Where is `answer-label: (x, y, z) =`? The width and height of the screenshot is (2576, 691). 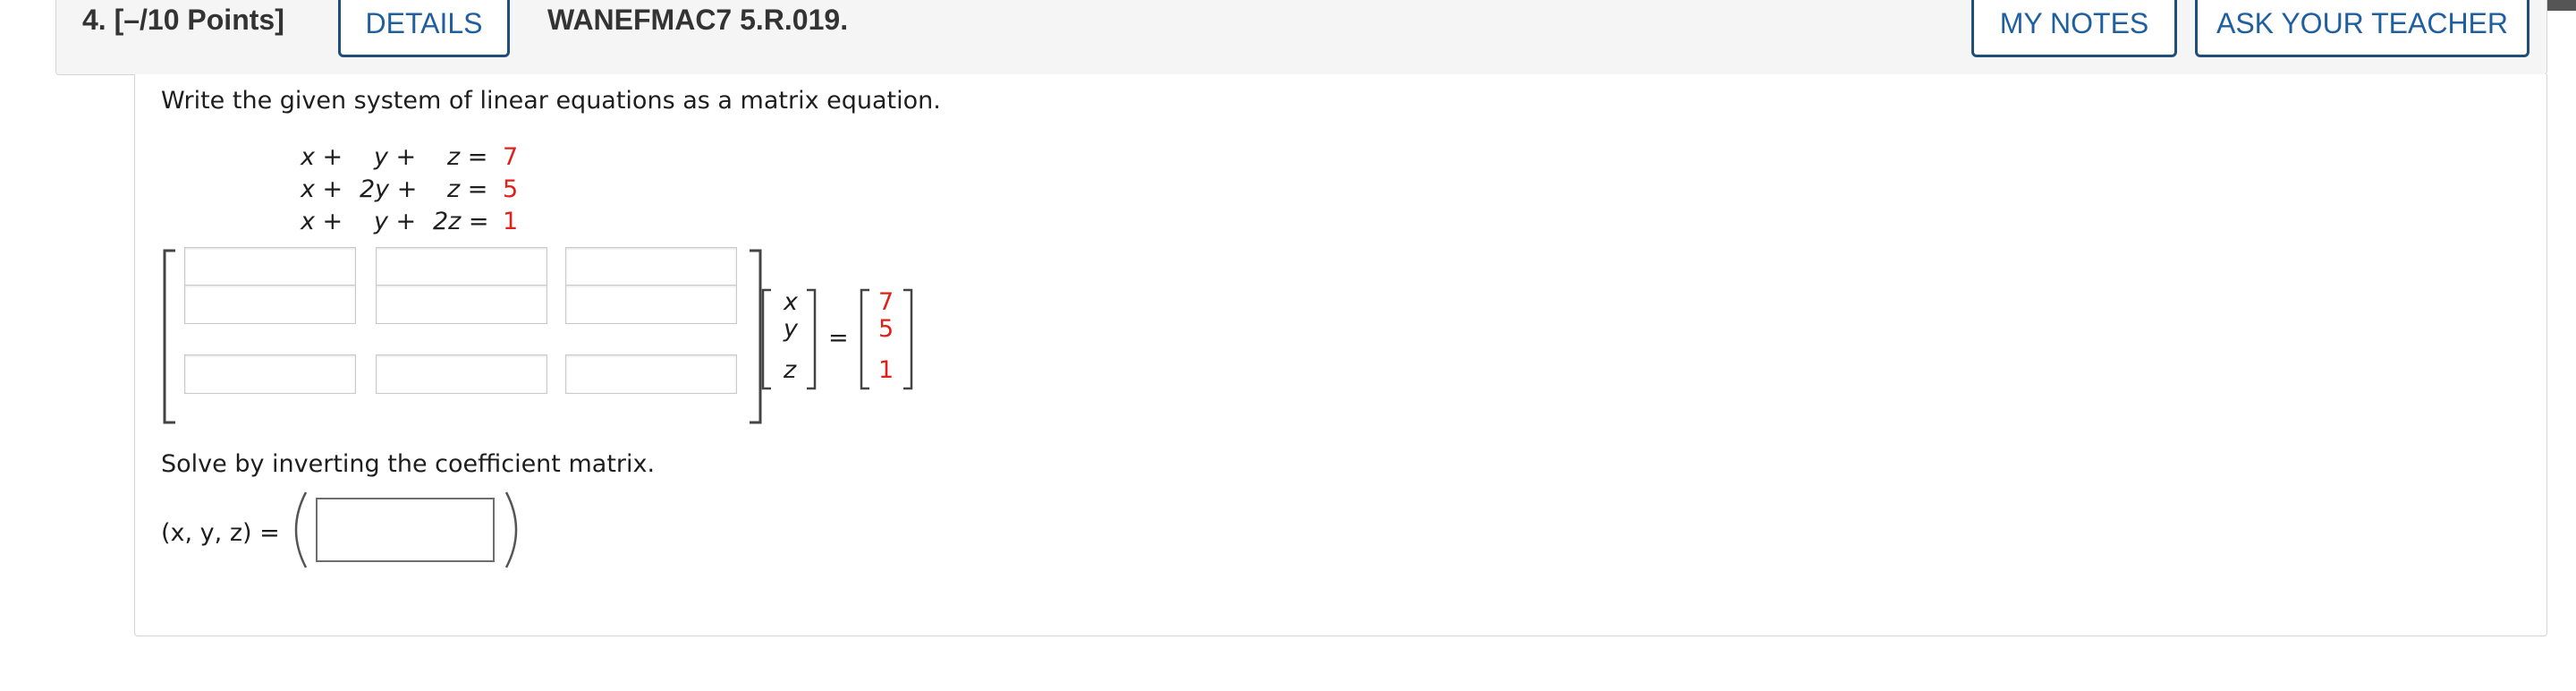
answer-label: (x, y, z) = is located at coordinates (220, 533).